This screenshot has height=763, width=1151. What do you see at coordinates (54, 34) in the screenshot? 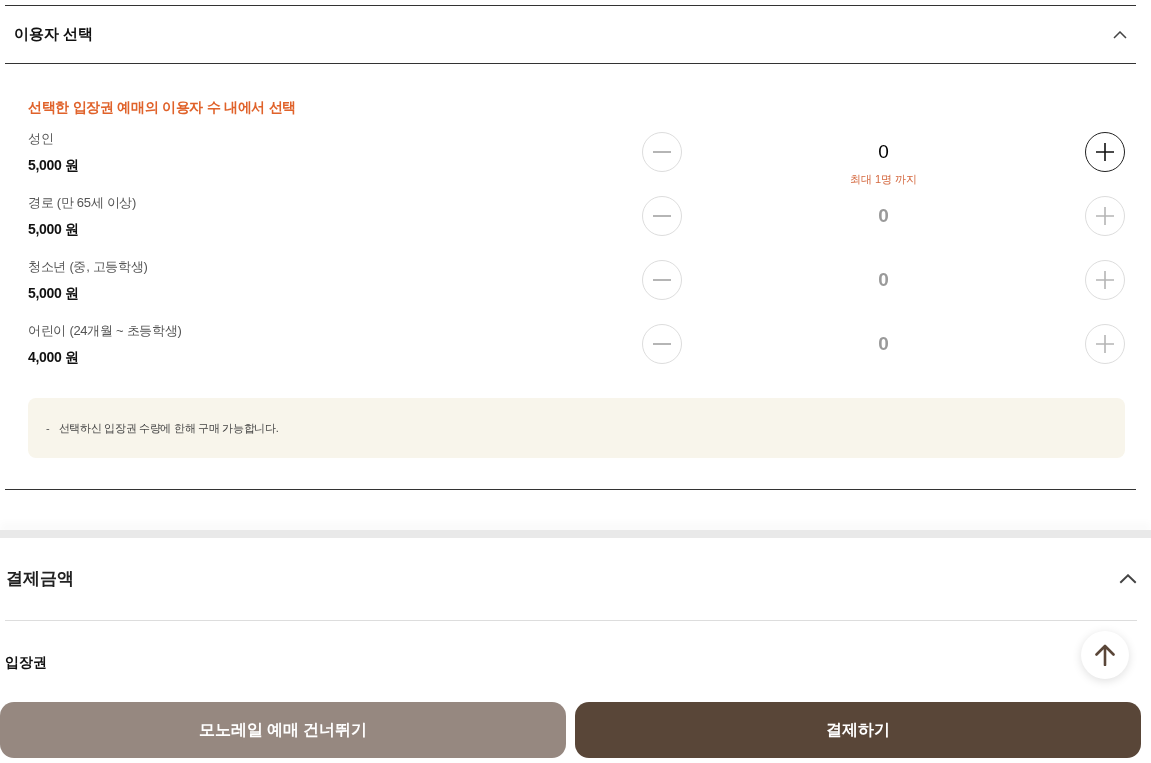
I see `section-title: 이용자 선택` at bounding box center [54, 34].